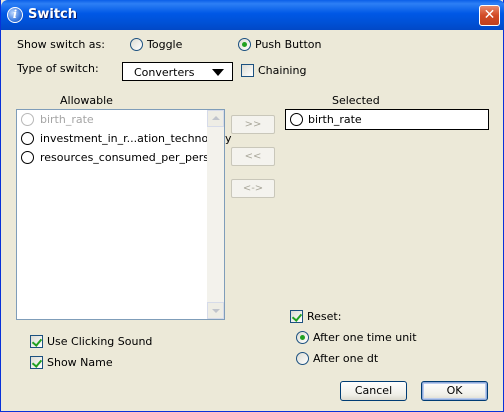 The image size is (504, 412). Describe the element at coordinates (36, 341) in the screenshot. I see `use-clicking-sound-checkbox` at that location.